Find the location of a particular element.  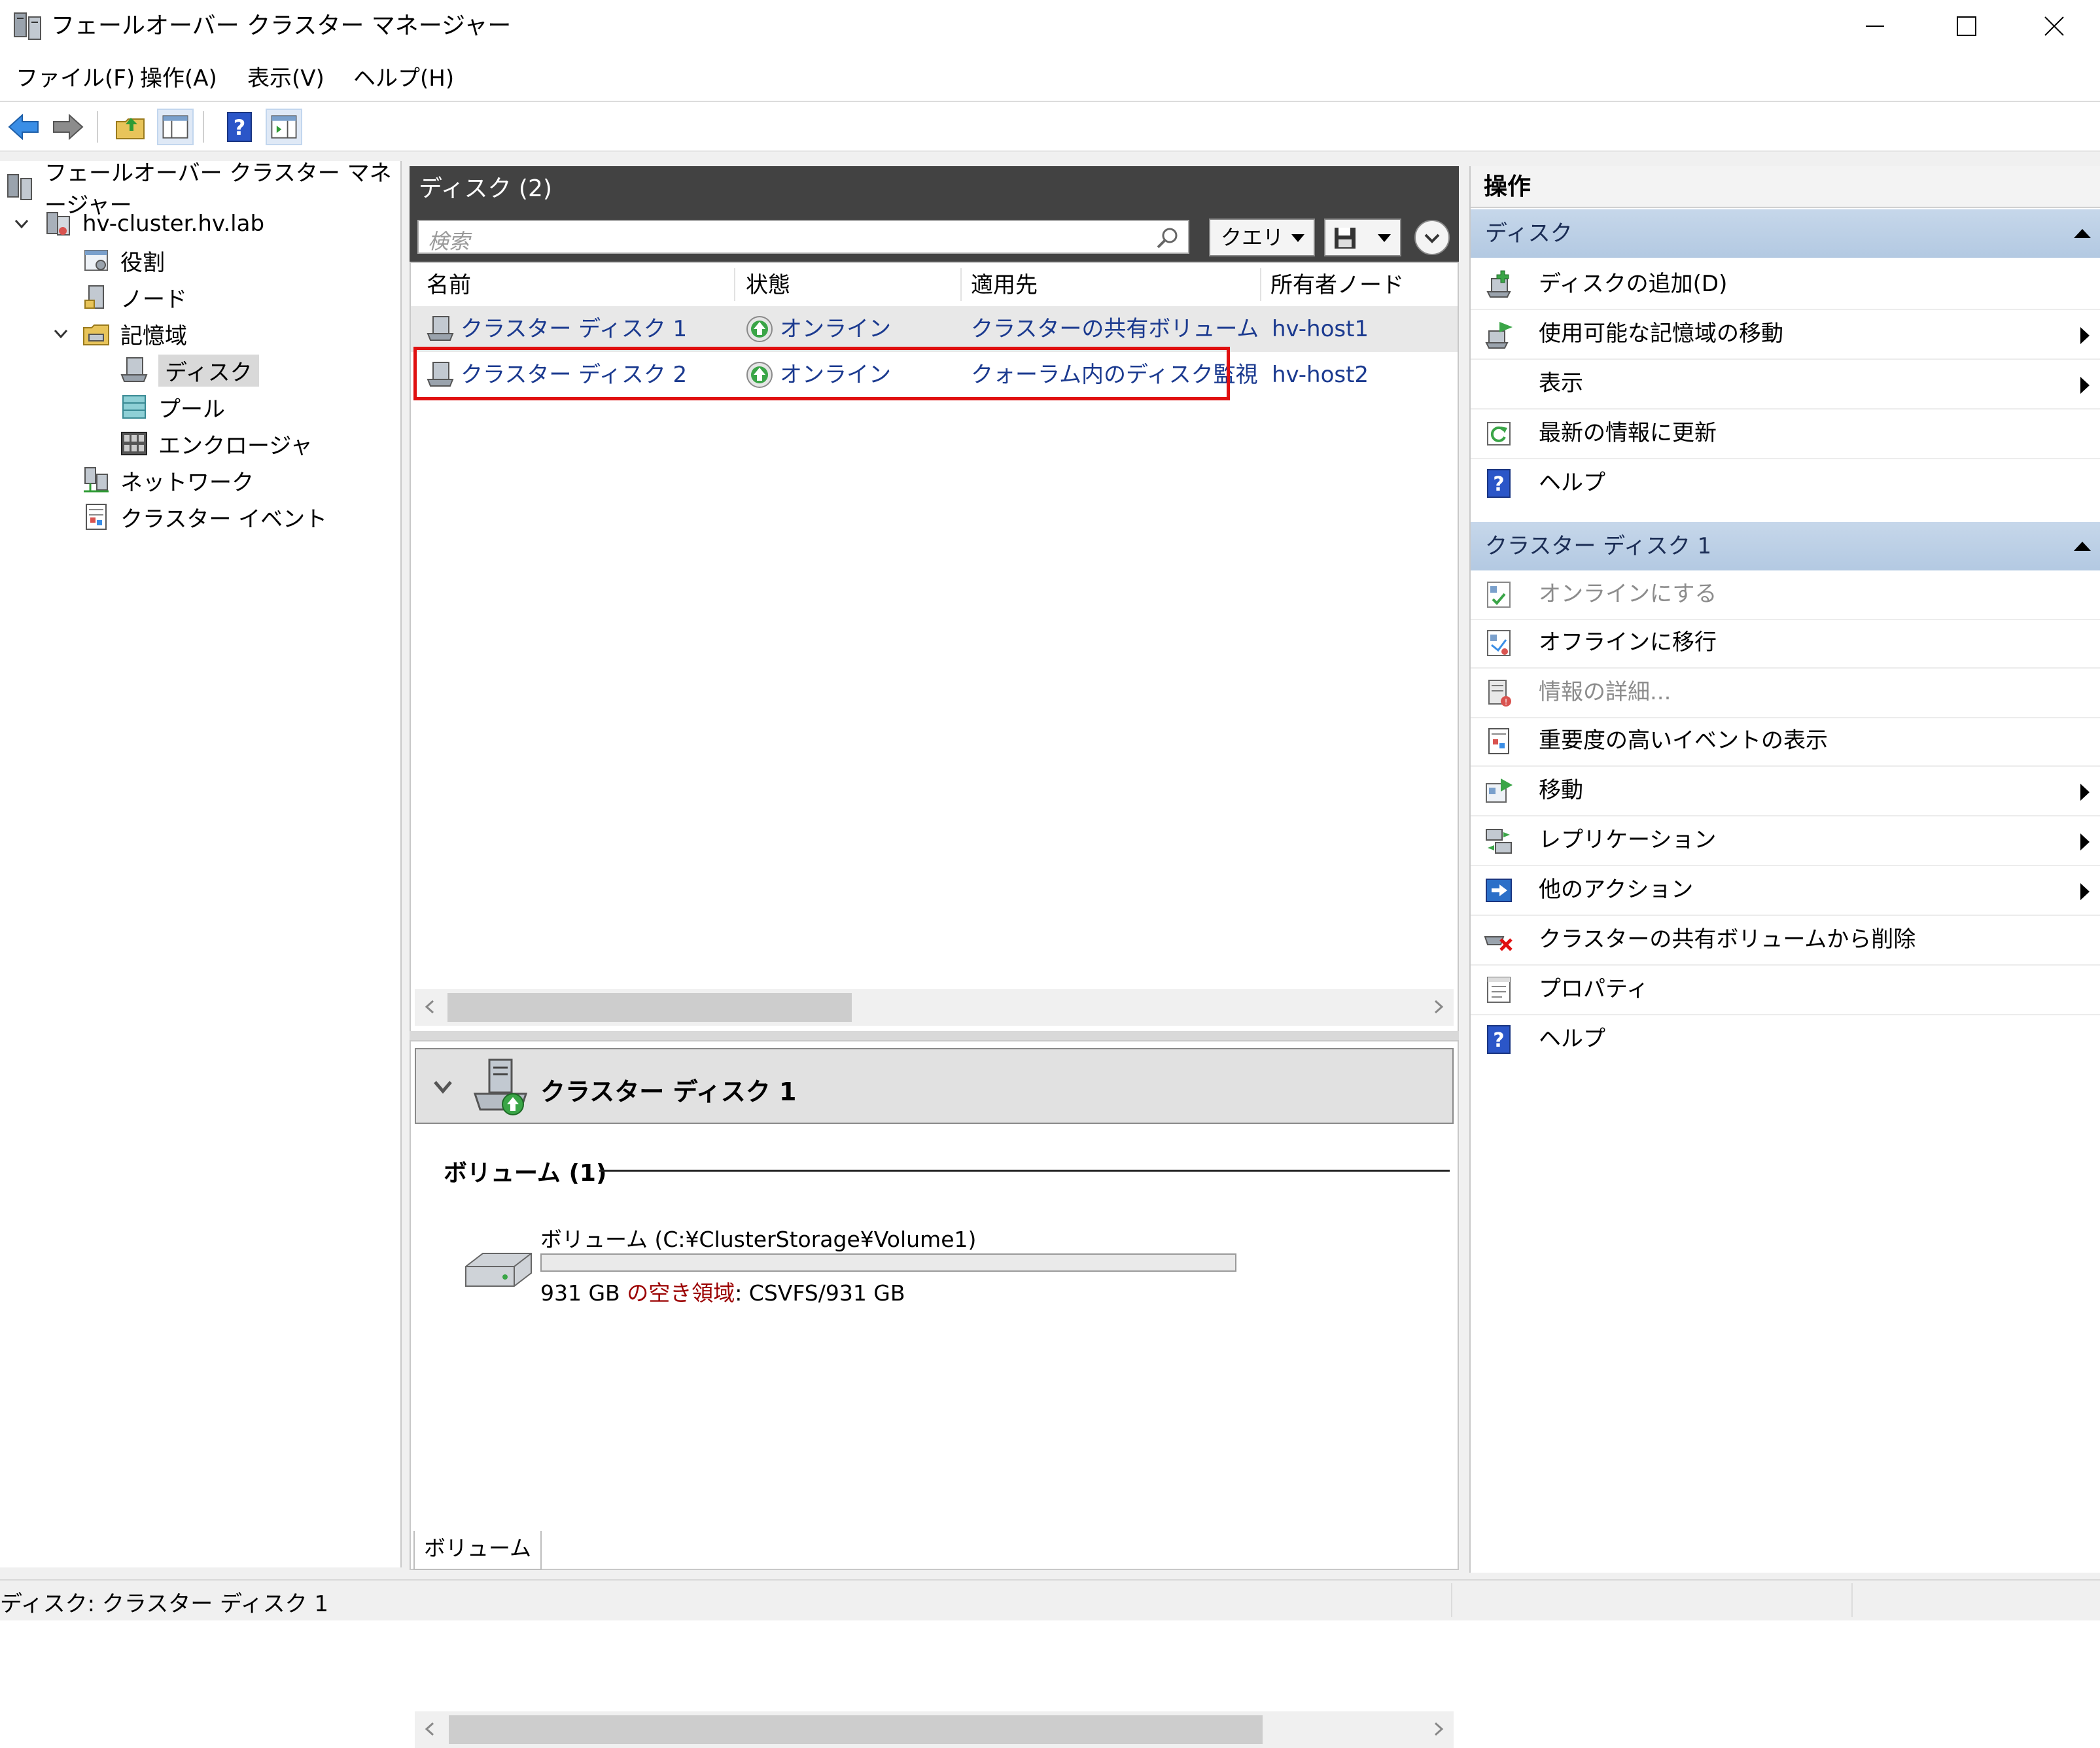

menu-help: ヘルプ(H) is located at coordinates (403, 78).